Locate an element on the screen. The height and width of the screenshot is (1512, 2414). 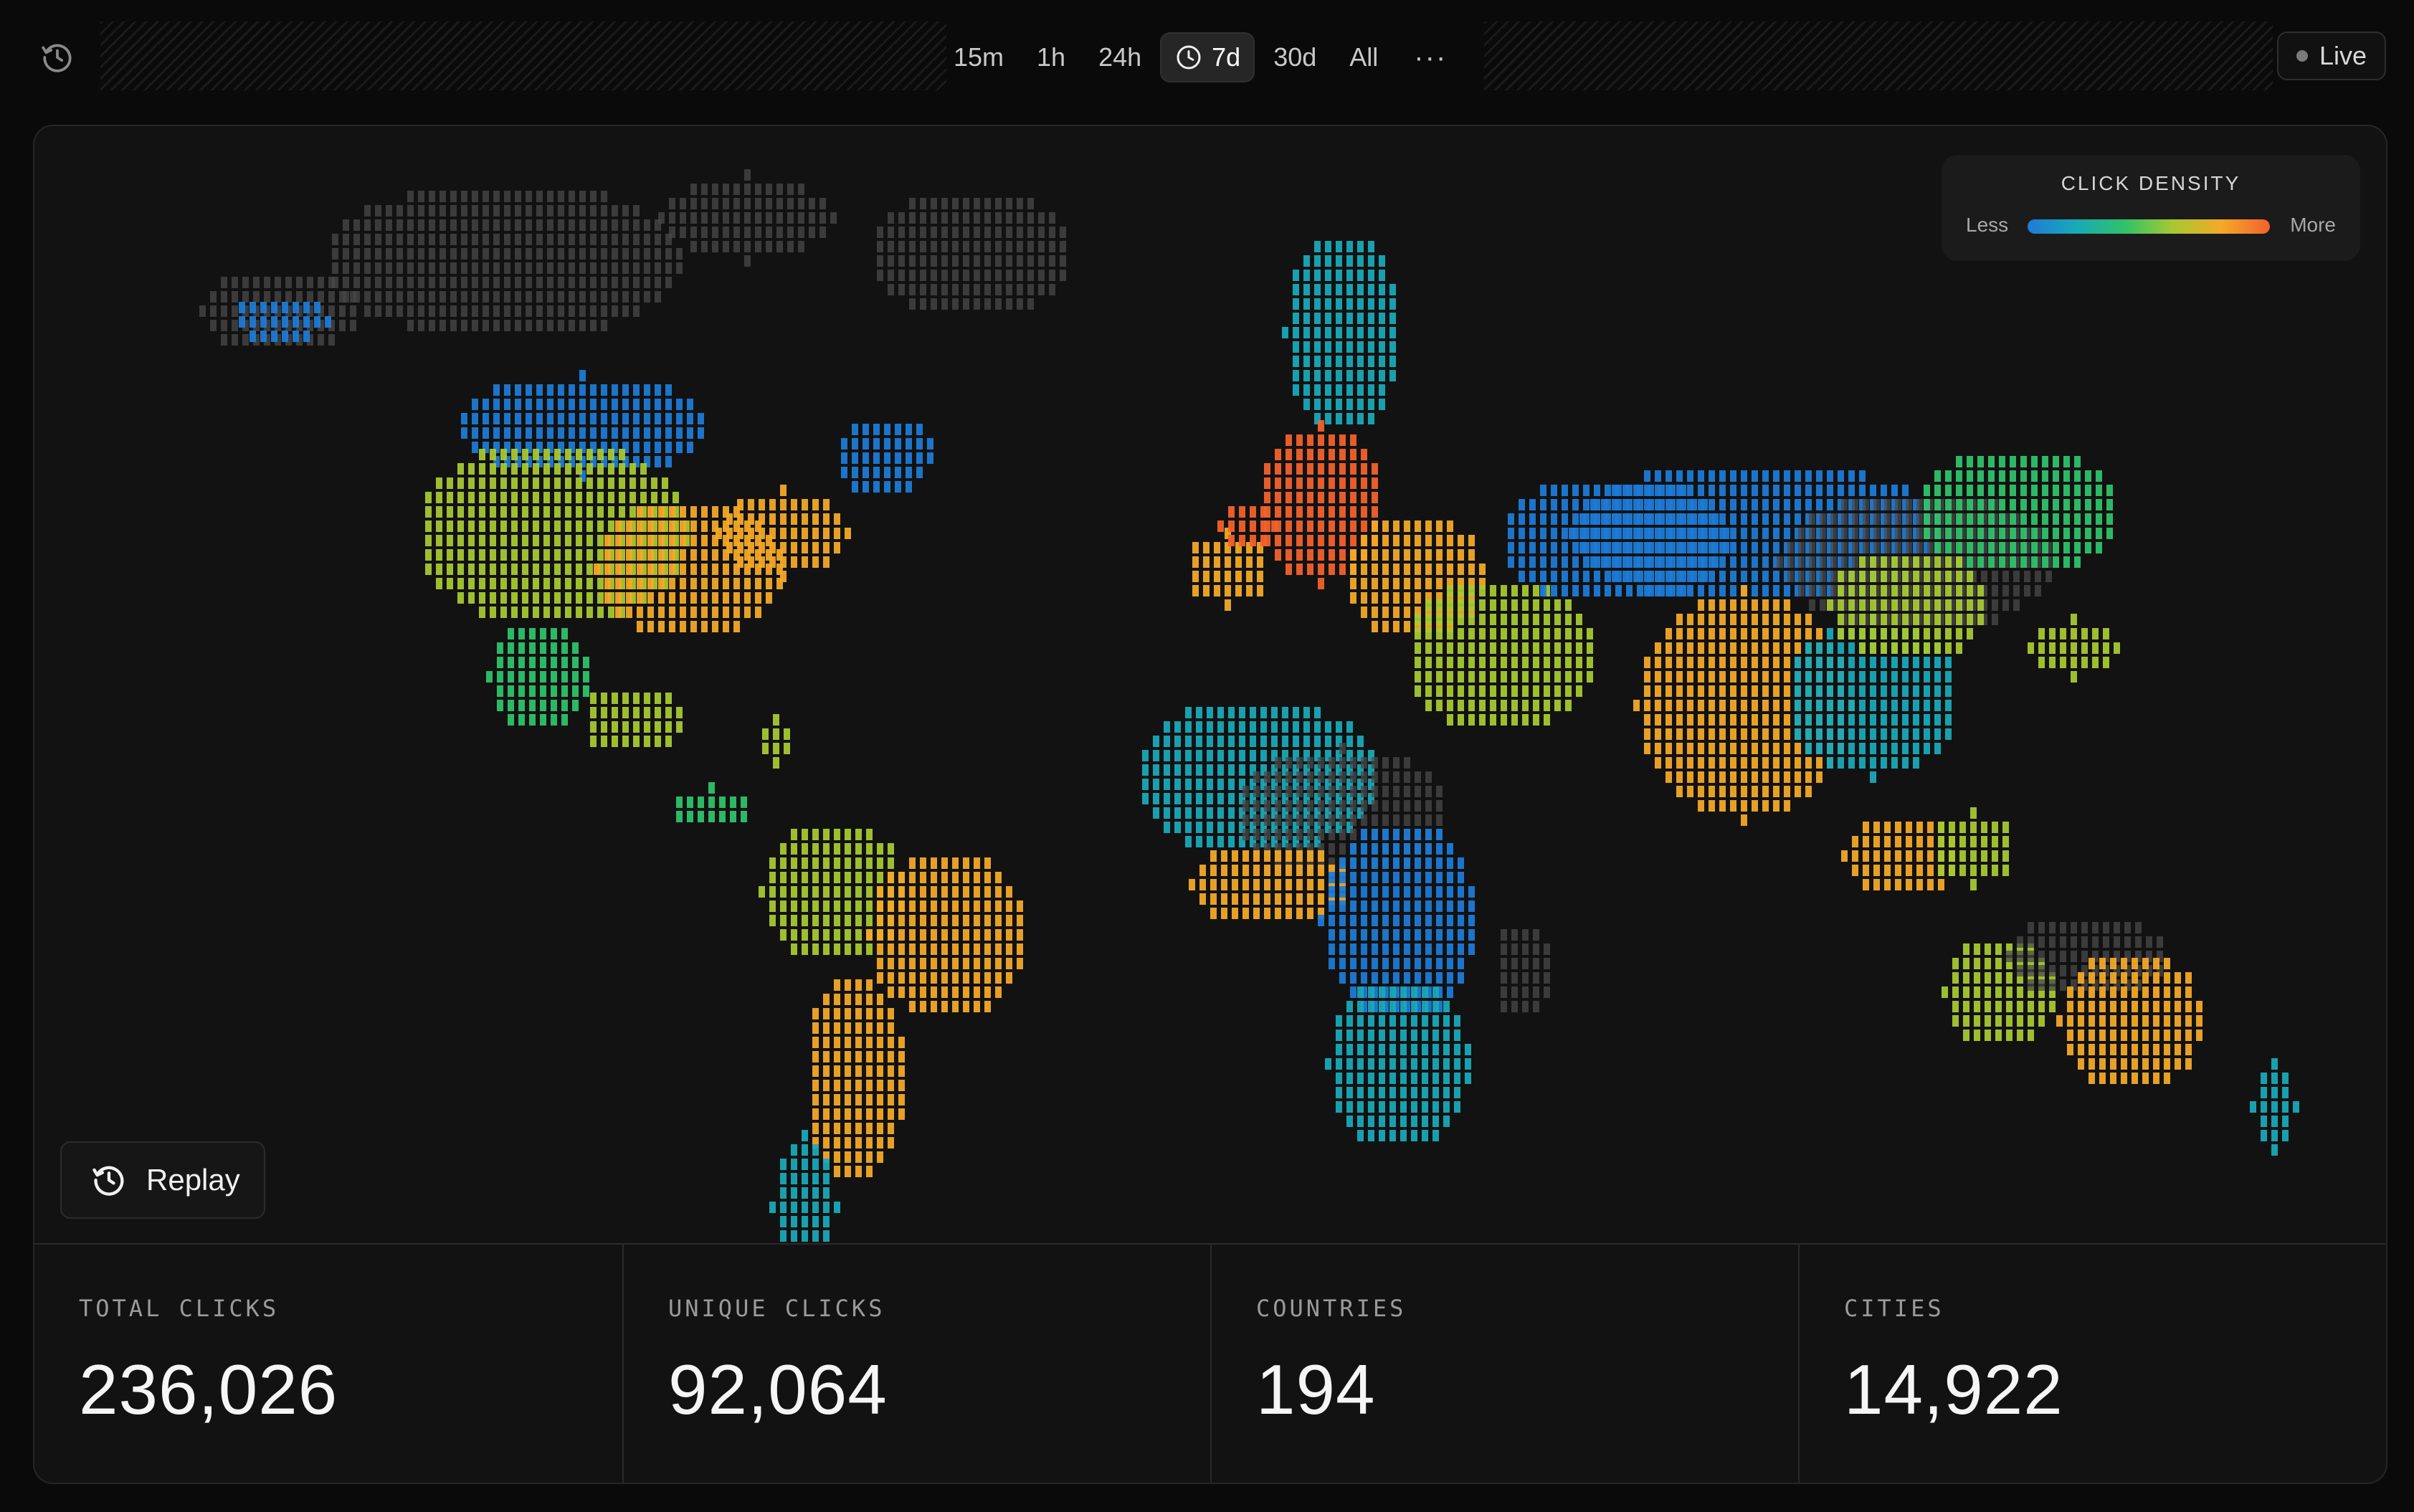
range-24h: 24h is located at coordinates (1120, 57).